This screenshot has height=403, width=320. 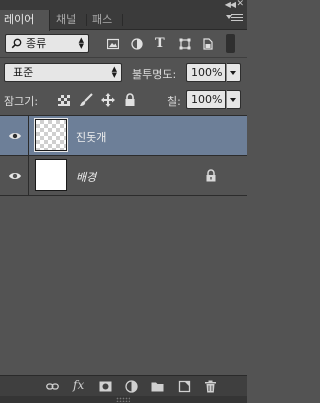 I want to click on resize-grip-icon, so click(x=123, y=399).